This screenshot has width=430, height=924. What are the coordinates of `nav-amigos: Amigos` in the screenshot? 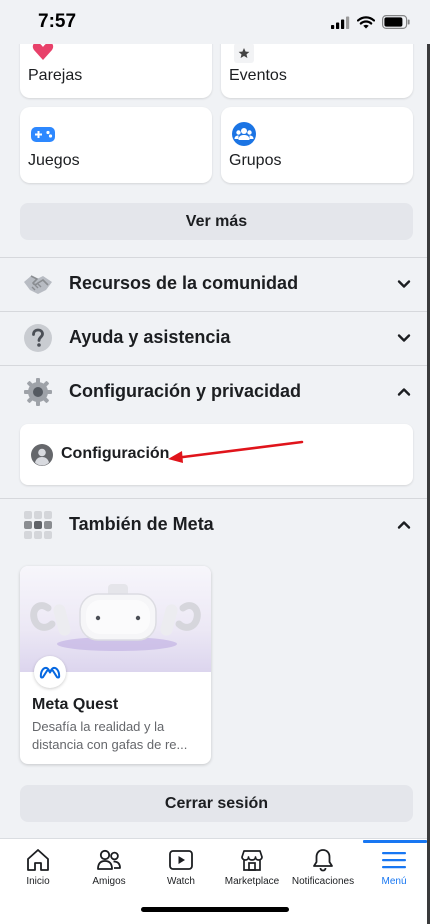 It's located at (109, 869).